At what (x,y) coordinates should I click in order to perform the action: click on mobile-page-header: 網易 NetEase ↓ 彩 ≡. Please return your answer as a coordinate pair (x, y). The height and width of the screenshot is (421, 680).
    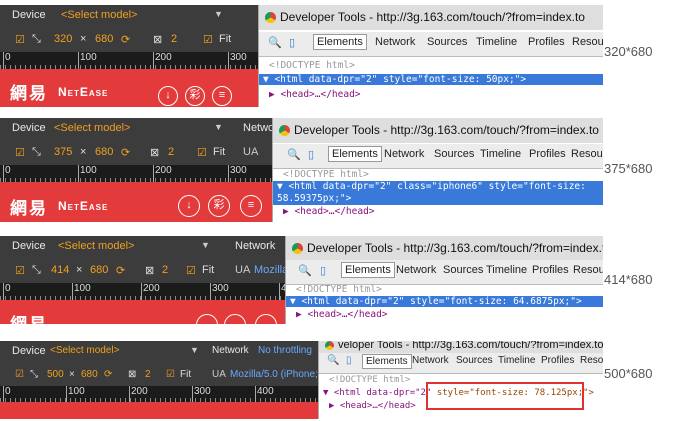
    Looking at the image, I should click on (136, 202).